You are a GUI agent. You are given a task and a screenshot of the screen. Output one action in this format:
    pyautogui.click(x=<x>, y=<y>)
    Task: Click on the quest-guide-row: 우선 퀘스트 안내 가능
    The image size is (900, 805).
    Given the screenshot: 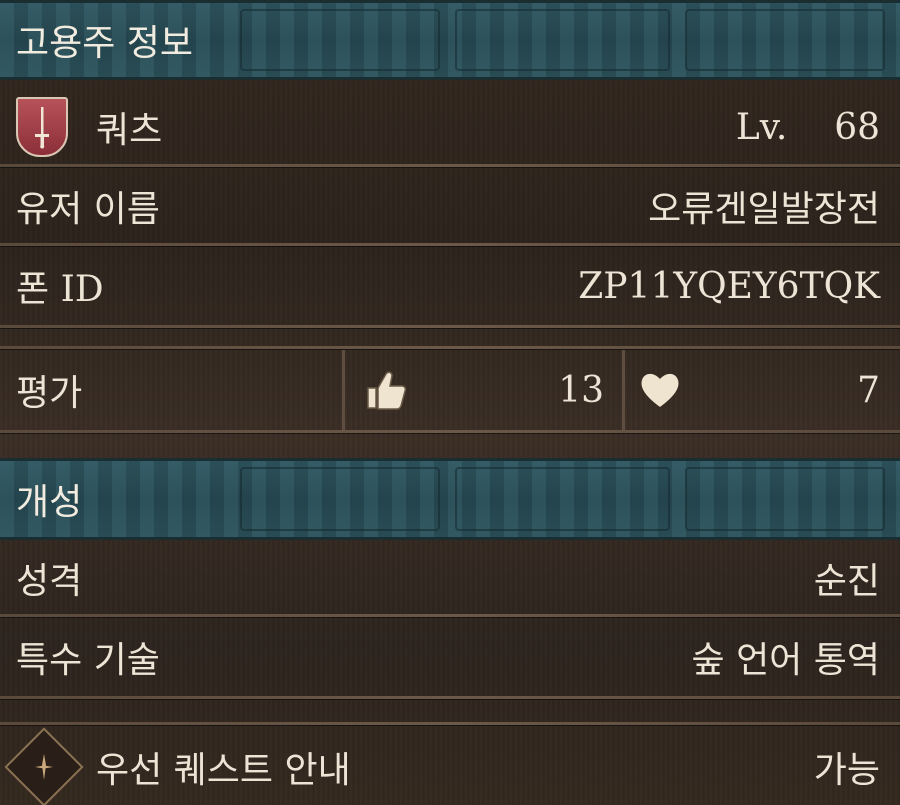 What is the action you would take?
    pyautogui.click(x=450, y=765)
    